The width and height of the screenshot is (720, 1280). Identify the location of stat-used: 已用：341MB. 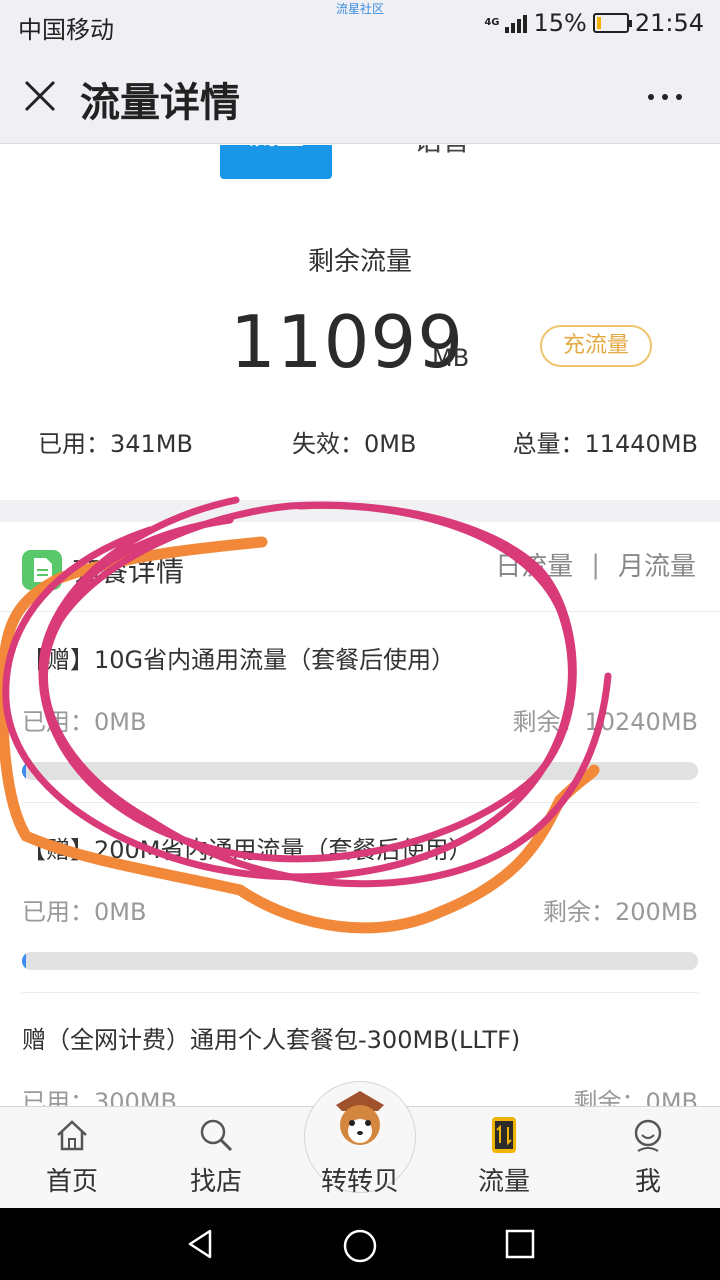
(115, 444).